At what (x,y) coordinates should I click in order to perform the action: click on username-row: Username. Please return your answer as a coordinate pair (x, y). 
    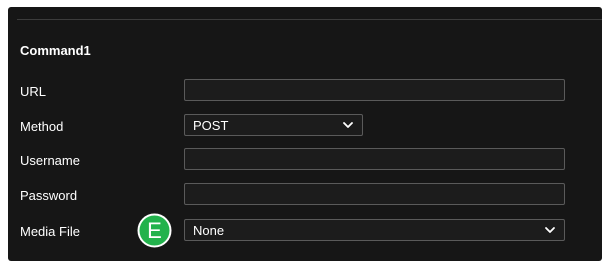
    Looking at the image, I should click on (305, 160).